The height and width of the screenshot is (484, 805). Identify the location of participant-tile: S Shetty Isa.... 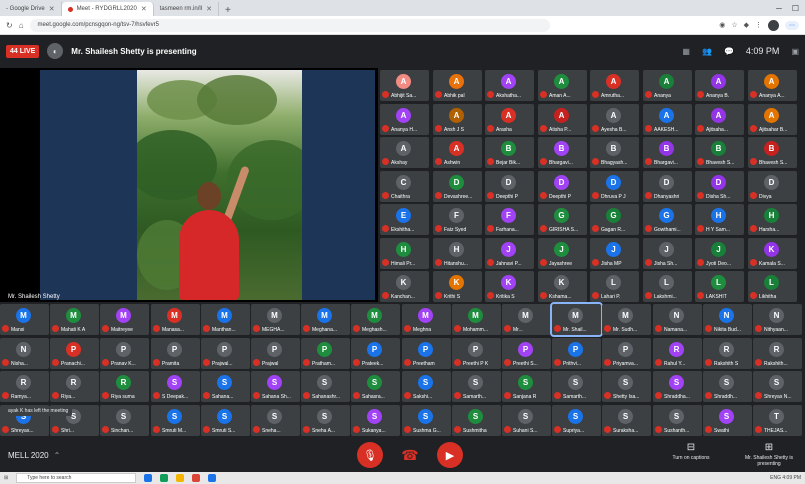
(626, 386).